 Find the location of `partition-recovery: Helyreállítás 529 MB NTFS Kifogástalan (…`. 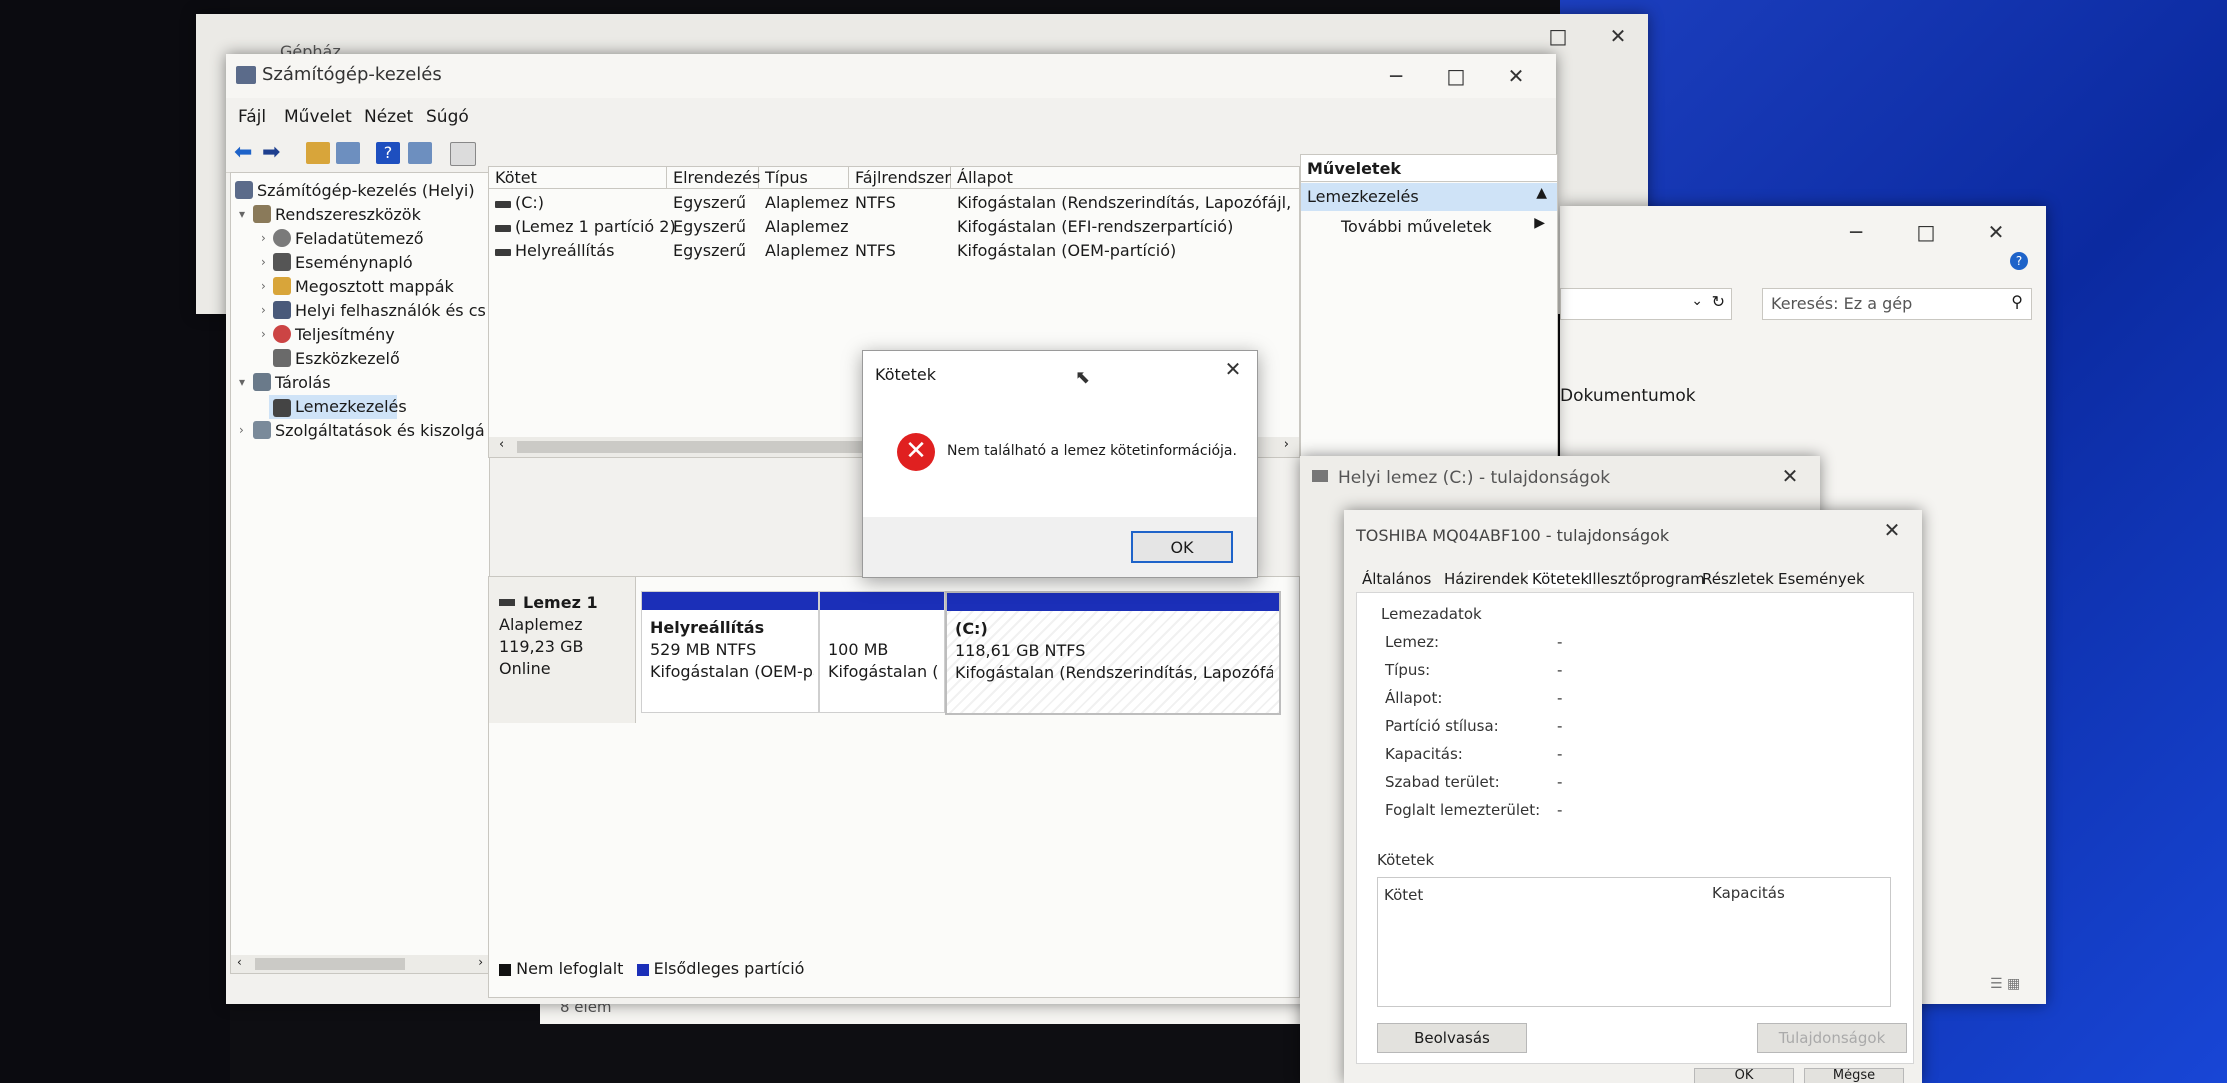

partition-recovery: Helyreállítás 529 MB NTFS Kifogástalan (… is located at coordinates (730, 652).